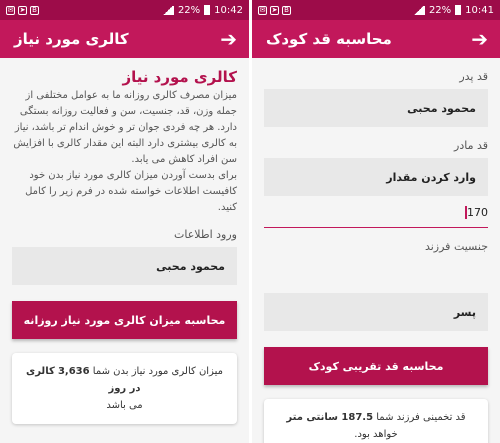 This screenshot has height=443, width=500. I want to click on toolbar: محاسبه قد کودک ➔, so click(376, 39).